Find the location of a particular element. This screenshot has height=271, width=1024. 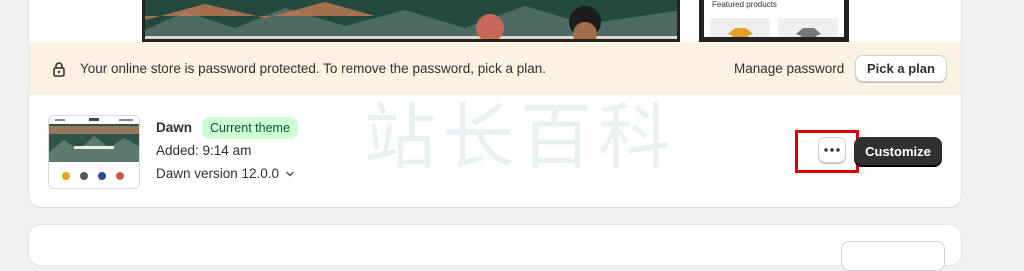

ellipsis-icon is located at coordinates (832, 150).